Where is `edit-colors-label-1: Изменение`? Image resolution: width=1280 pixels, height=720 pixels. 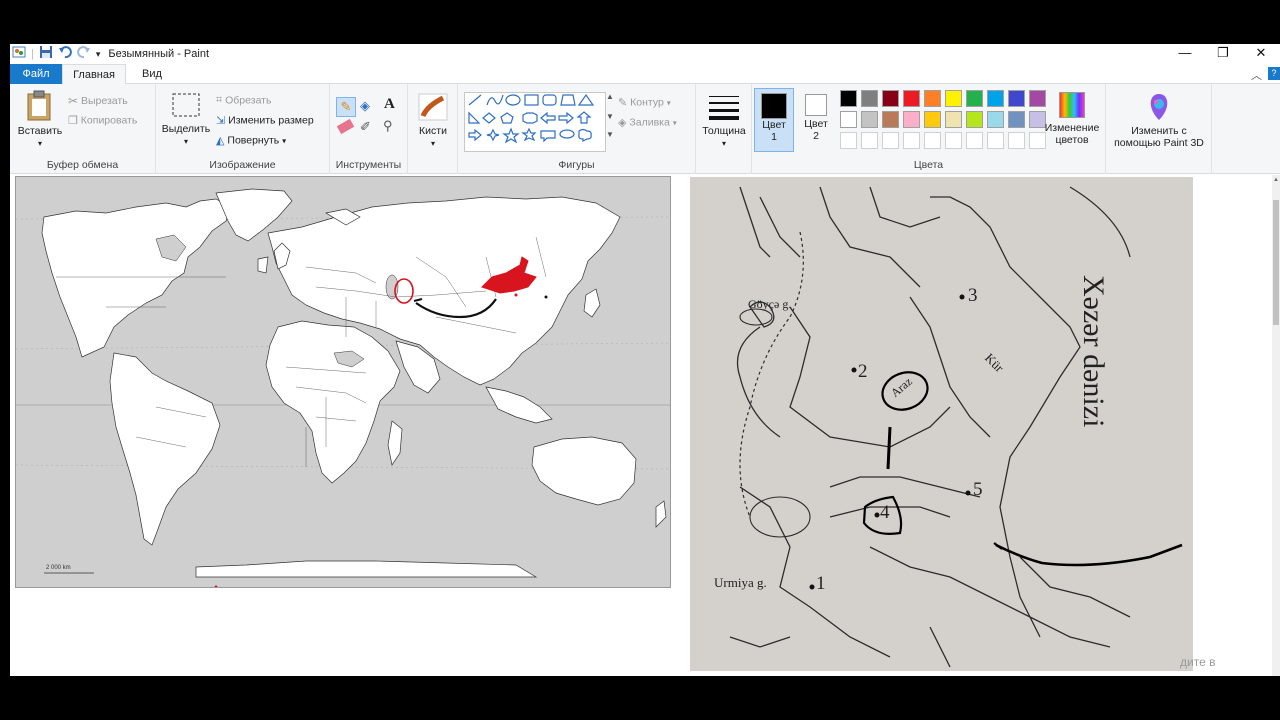
edit-colors-label-1: Изменение is located at coordinates (1072, 128).